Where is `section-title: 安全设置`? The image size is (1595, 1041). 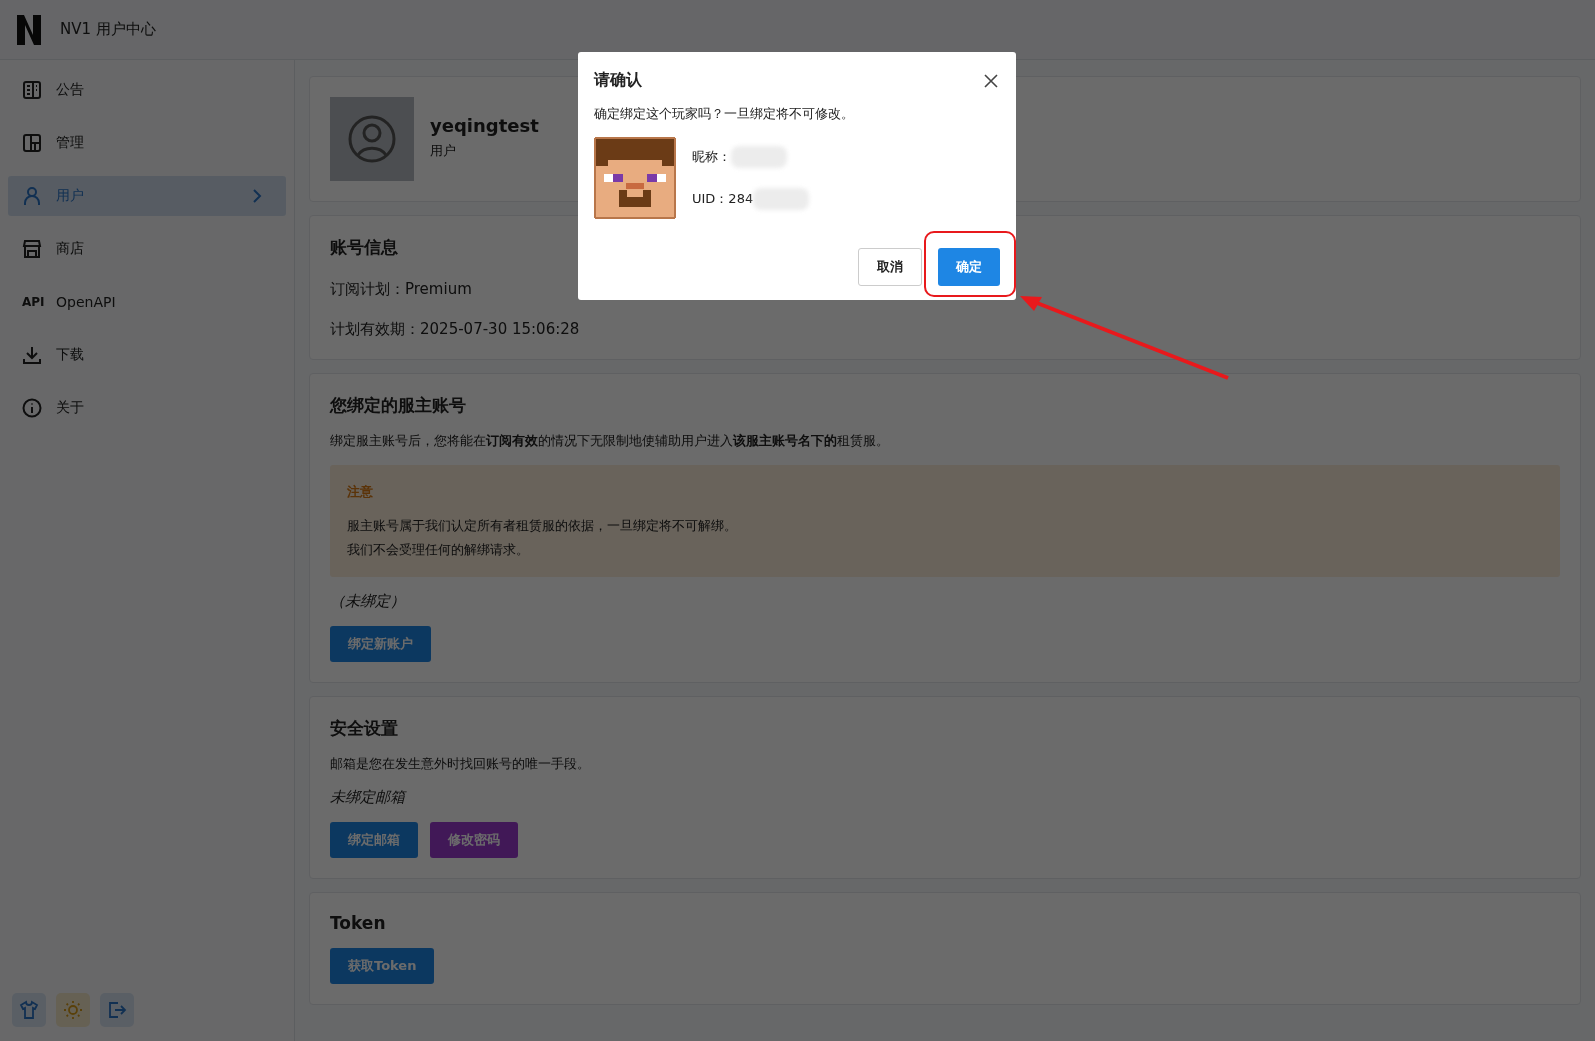 section-title: 安全设置 is located at coordinates (364, 728).